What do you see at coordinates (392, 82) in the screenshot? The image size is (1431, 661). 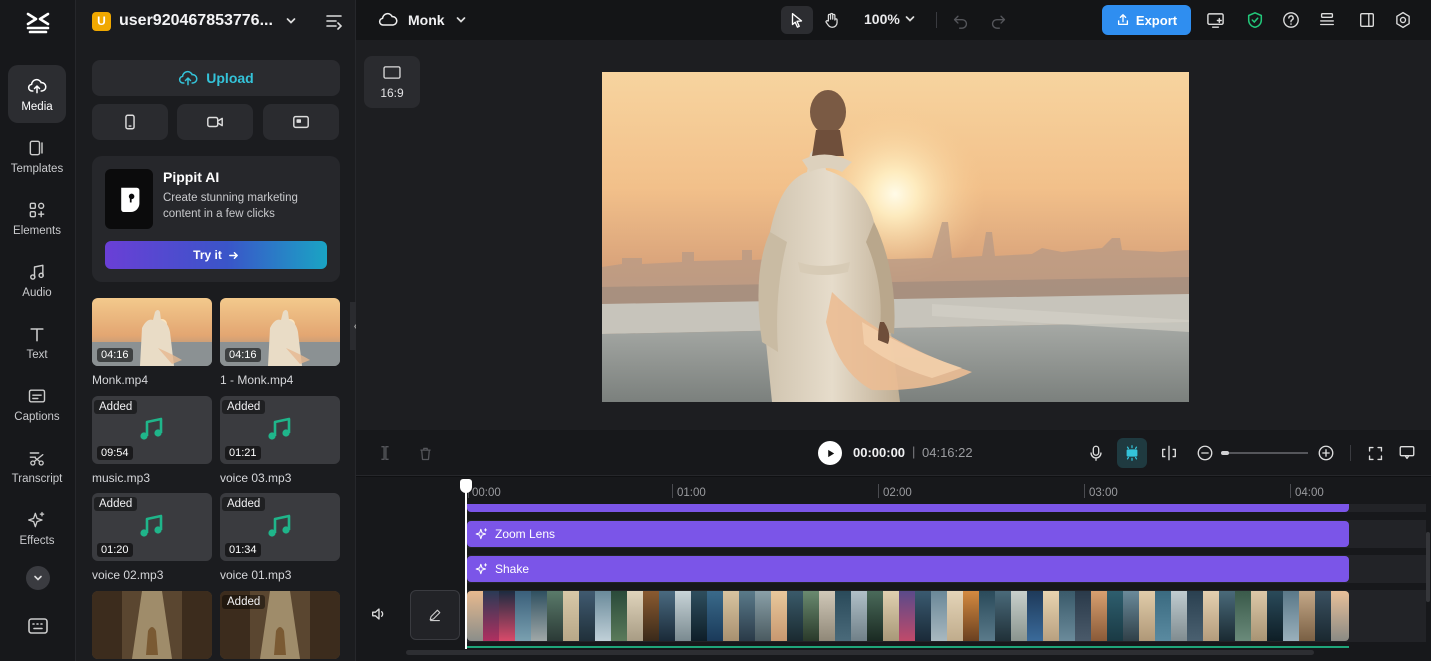 I see `aspect-ratio-button: 16:9` at bounding box center [392, 82].